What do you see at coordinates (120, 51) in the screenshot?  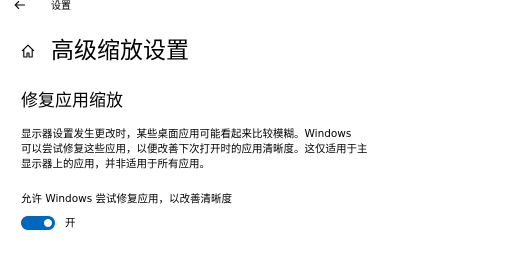 I see `page-title: 高级缩放设置` at bounding box center [120, 51].